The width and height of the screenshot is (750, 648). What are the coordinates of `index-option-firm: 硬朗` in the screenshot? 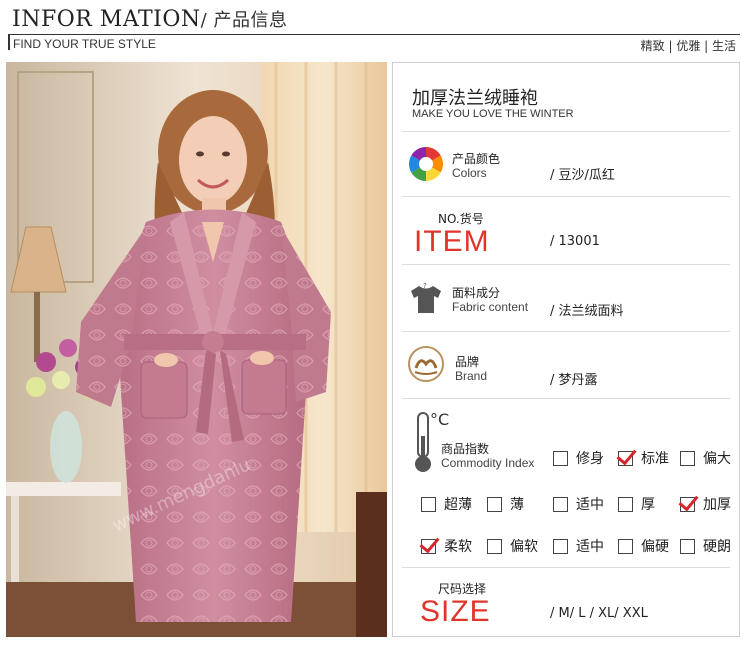 It's located at (705, 546).